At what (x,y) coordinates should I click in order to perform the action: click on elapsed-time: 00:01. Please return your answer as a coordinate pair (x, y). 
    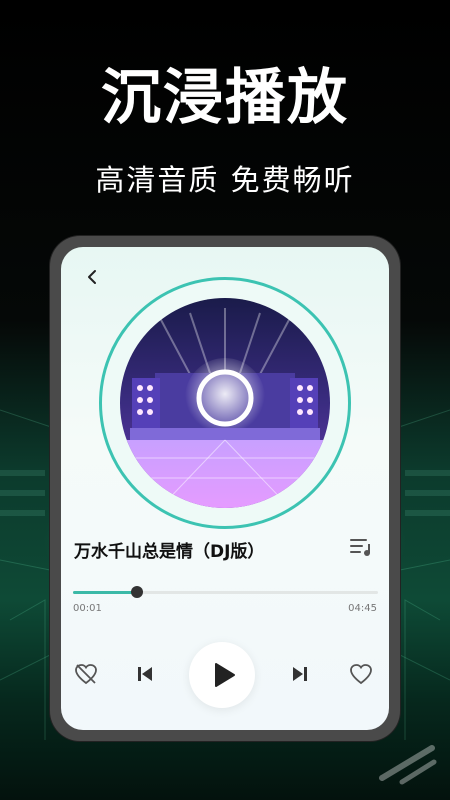
    Looking at the image, I should click on (87, 608).